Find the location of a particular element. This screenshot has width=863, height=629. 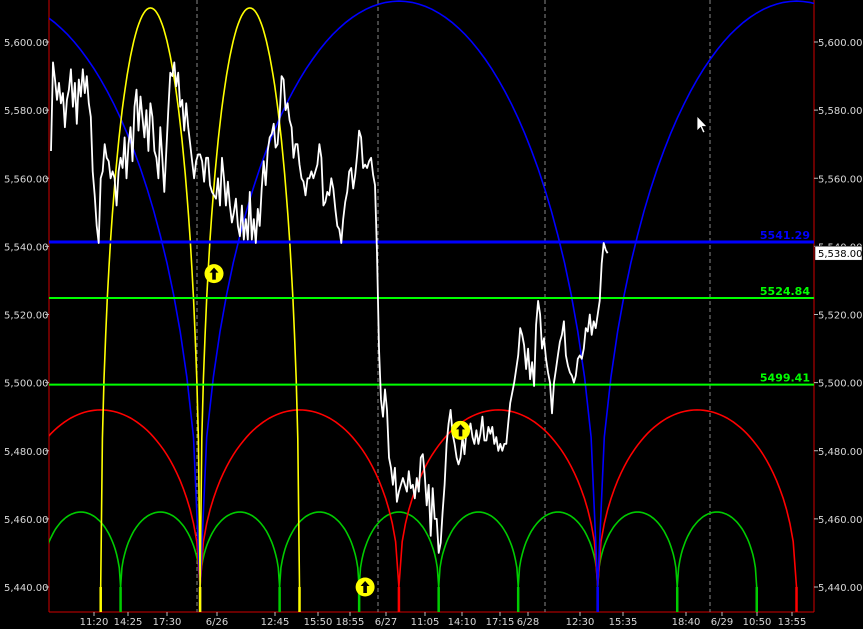

x-tick-label: 14:25 is located at coordinates (128, 622).